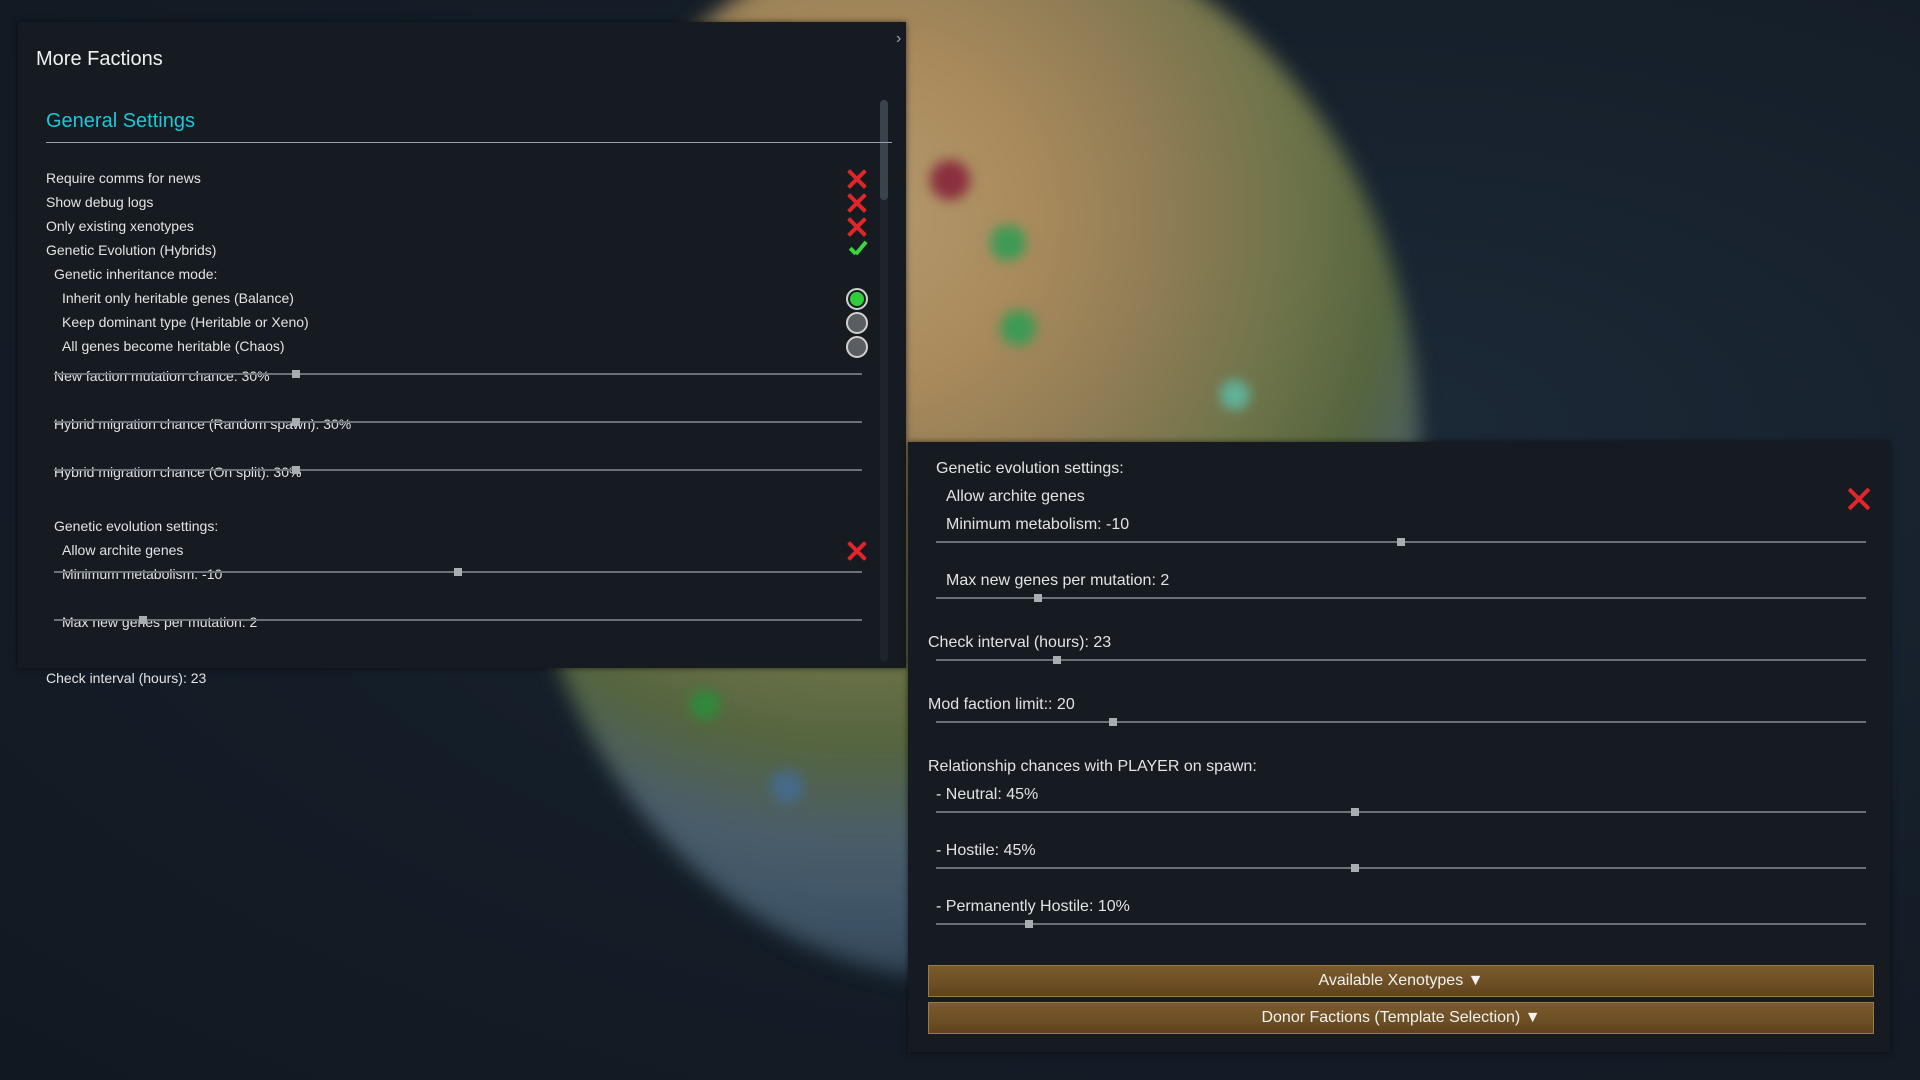  I want to click on radio-label: All genes become heritable (Chaos), so click(173, 346).